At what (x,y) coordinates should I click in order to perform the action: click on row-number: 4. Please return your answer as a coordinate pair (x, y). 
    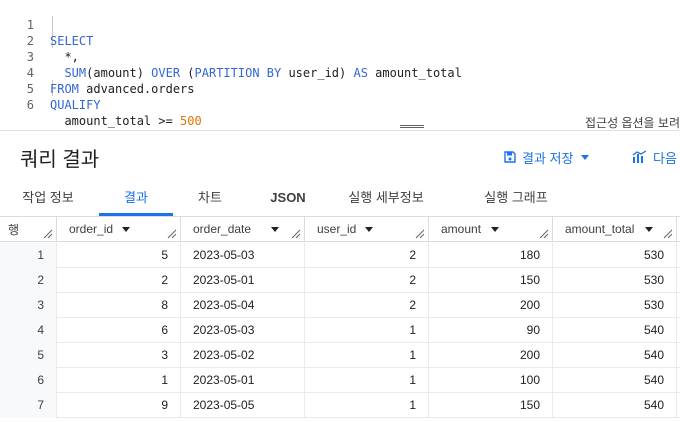
    Looking at the image, I should click on (28, 330).